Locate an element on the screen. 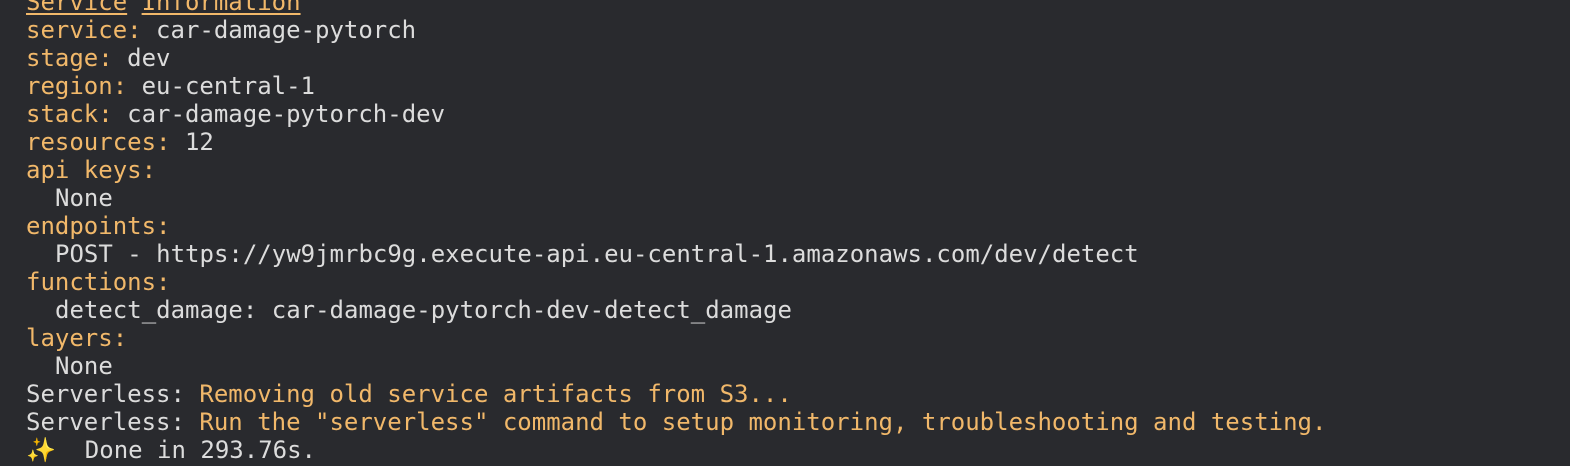 This screenshot has width=1570, height=466. resources-key: resources: is located at coordinates (98, 142).